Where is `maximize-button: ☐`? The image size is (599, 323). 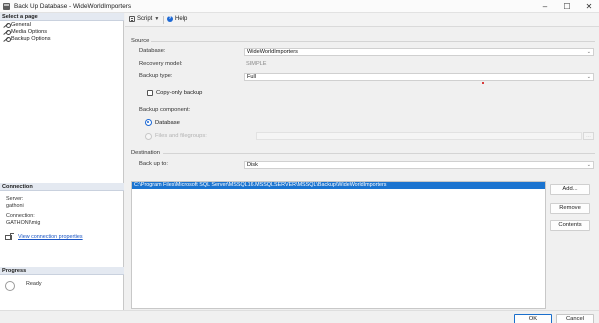
maximize-button: ☐ is located at coordinates (567, 6).